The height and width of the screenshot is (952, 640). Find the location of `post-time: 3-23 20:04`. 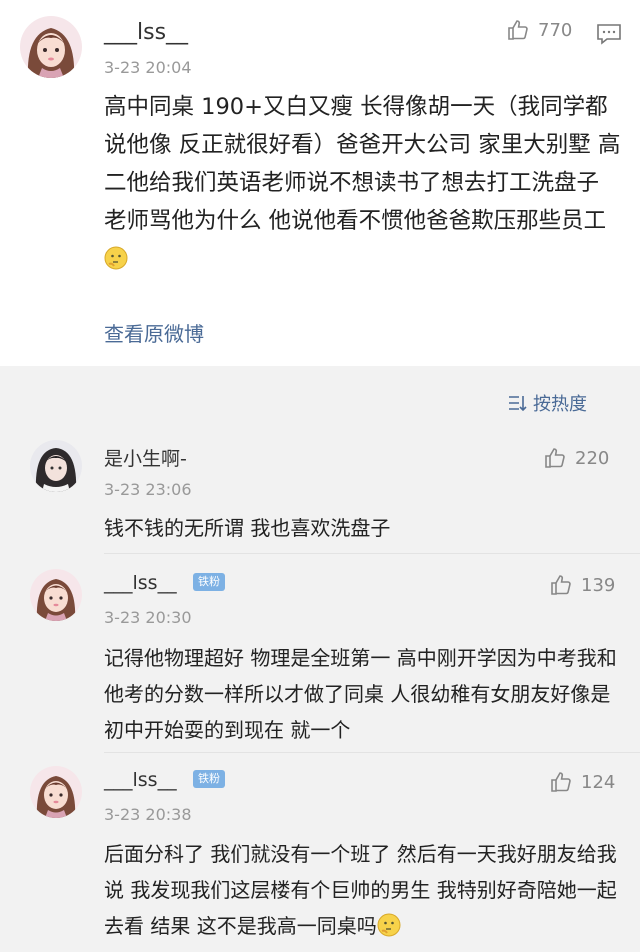

post-time: 3-23 20:04 is located at coordinates (148, 67).